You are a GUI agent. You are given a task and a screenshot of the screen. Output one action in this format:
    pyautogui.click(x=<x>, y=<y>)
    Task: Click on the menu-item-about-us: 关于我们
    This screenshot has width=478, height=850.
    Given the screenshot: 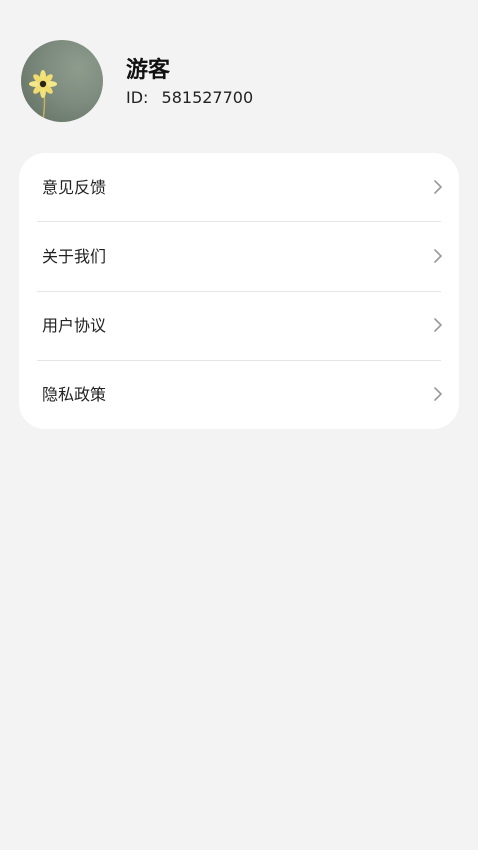 What is the action you would take?
    pyautogui.click(x=239, y=256)
    